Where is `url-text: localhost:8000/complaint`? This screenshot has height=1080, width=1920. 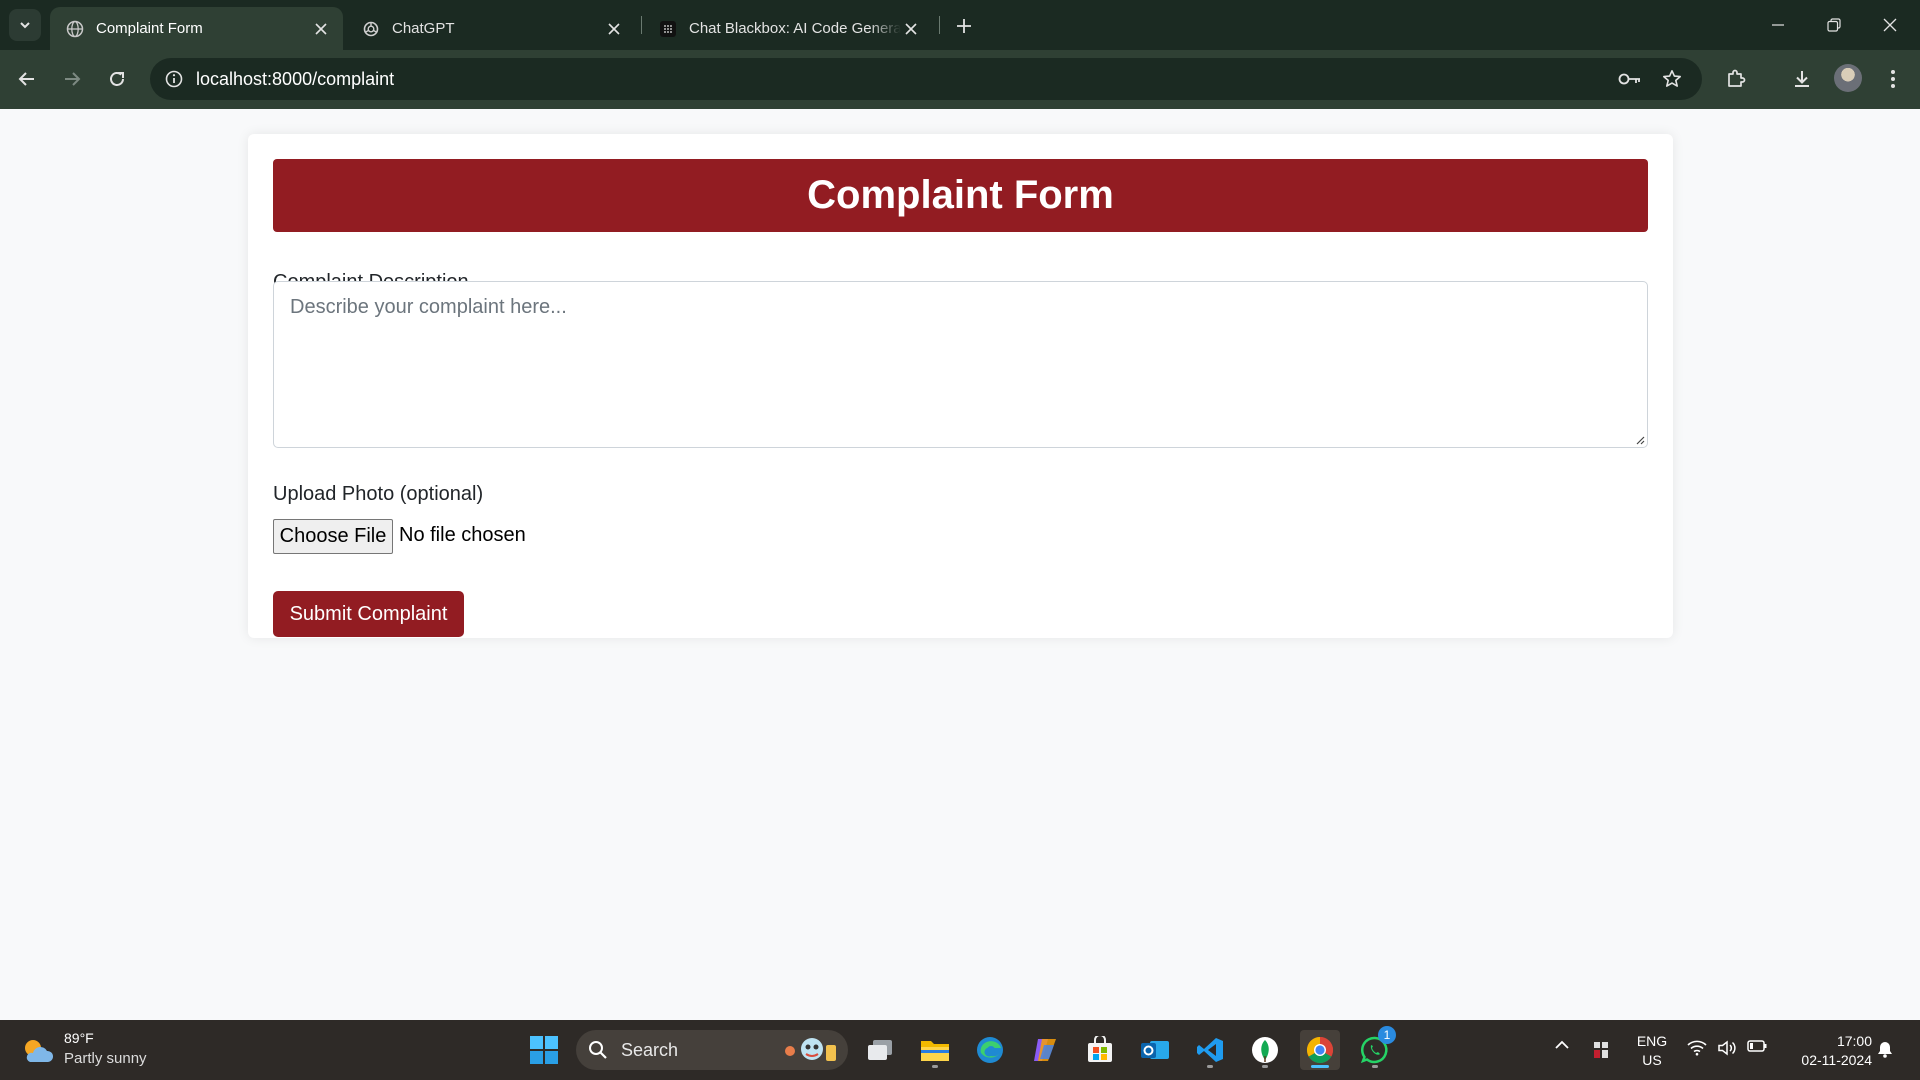 url-text: localhost:8000/complaint is located at coordinates (295, 79).